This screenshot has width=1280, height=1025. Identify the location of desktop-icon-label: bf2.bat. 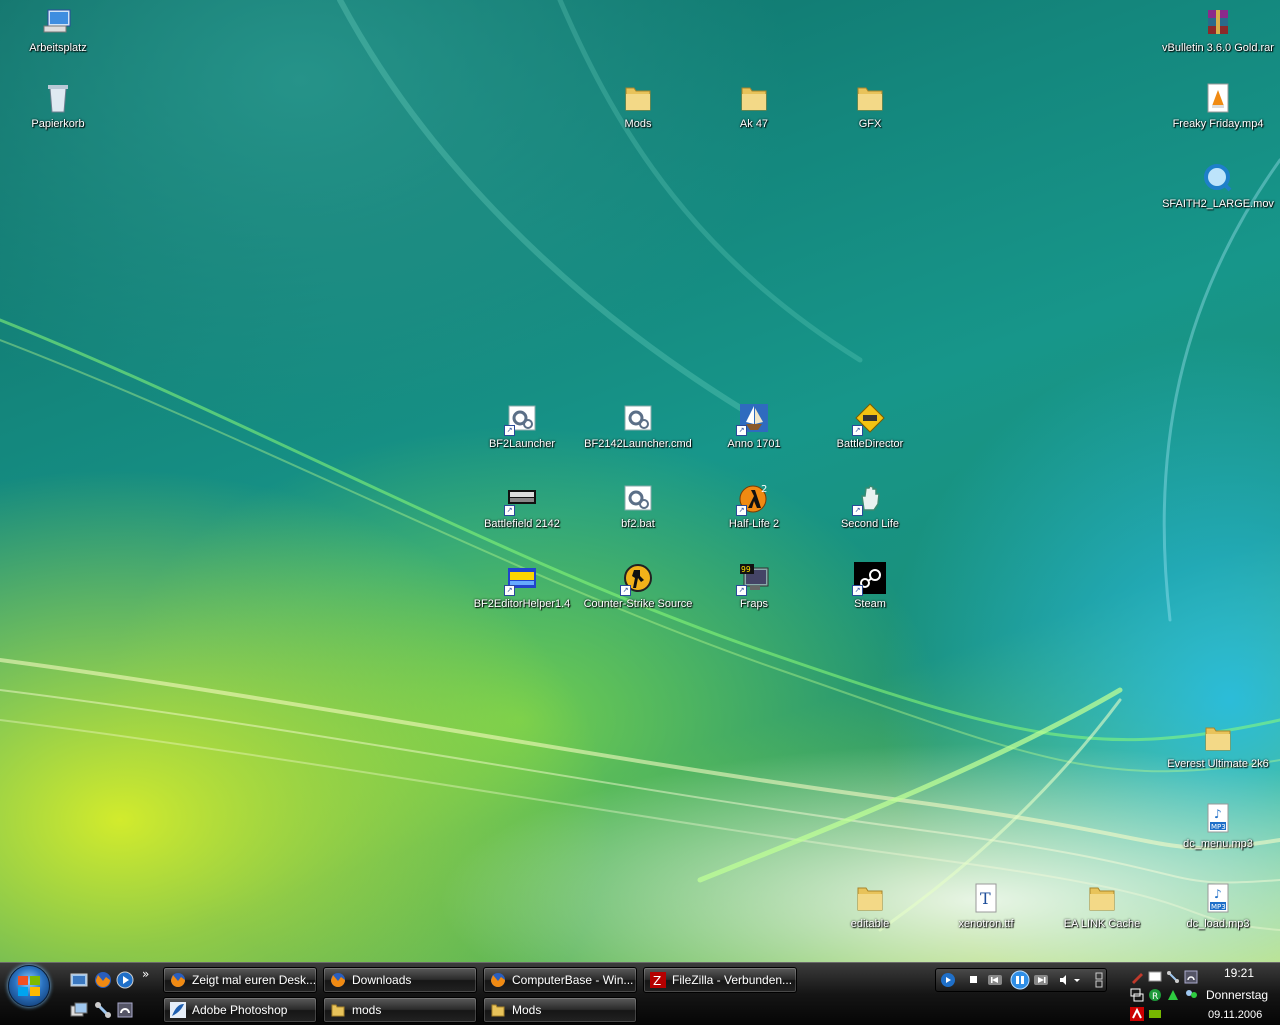
(638, 524).